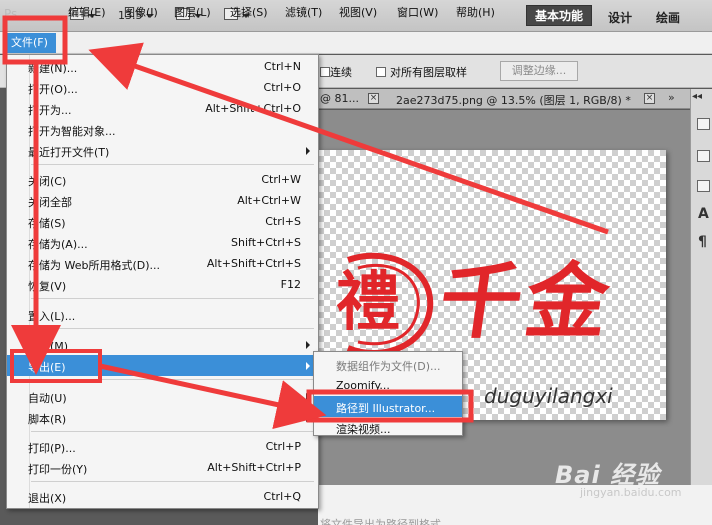  Describe the element at coordinates (162, 446) in the screenshot. I see `menu-item-print: 打印(P)... Ctrl+P` at that location.